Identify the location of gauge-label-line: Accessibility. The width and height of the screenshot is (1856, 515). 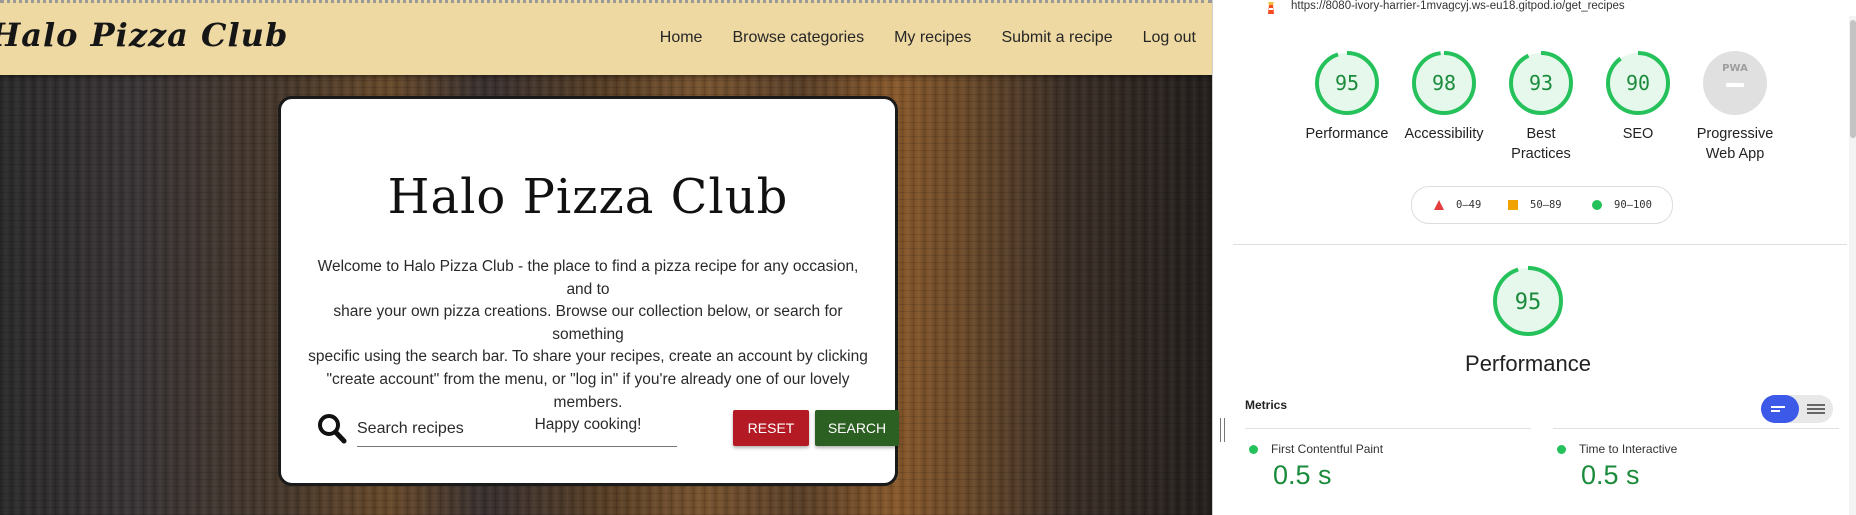
(1444, 134).